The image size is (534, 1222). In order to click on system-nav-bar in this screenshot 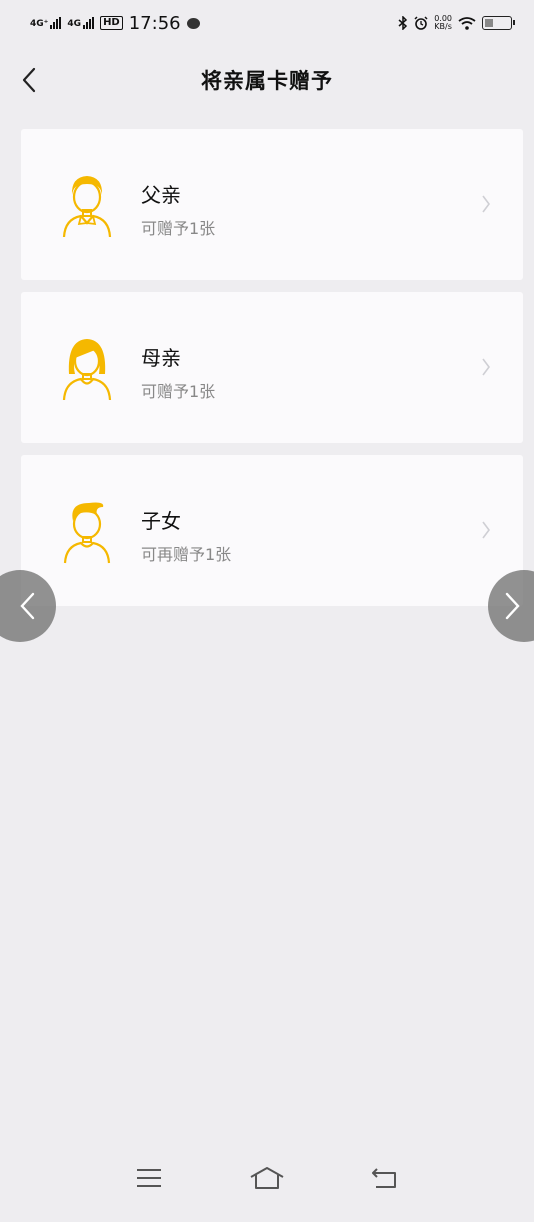, I will do `click(267, 1178)`.